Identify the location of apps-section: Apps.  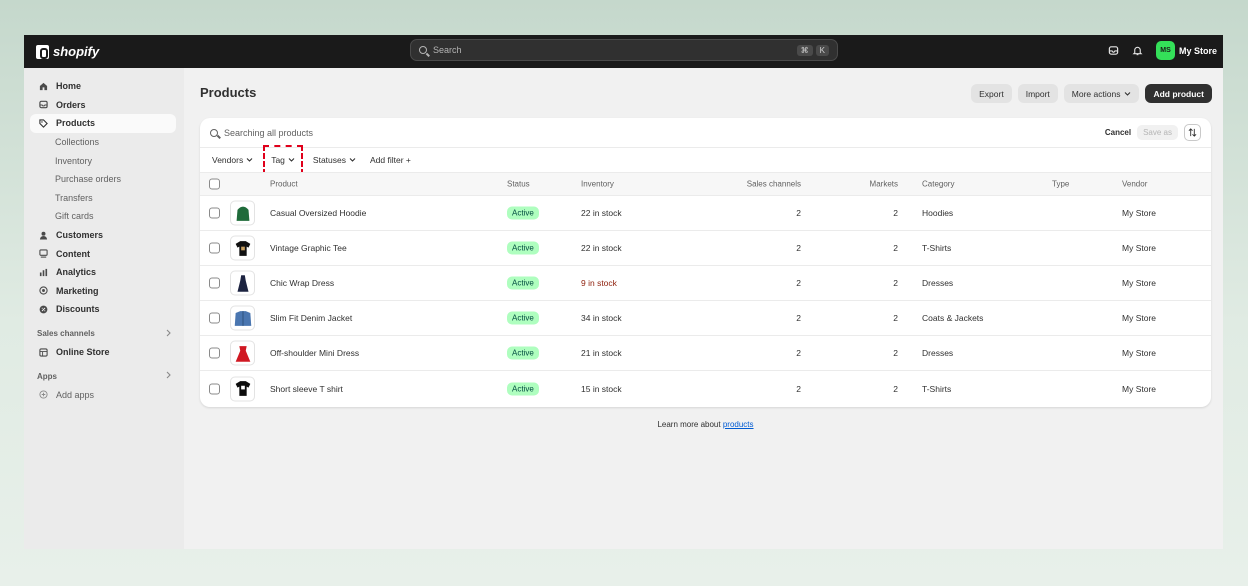
(104, 376).